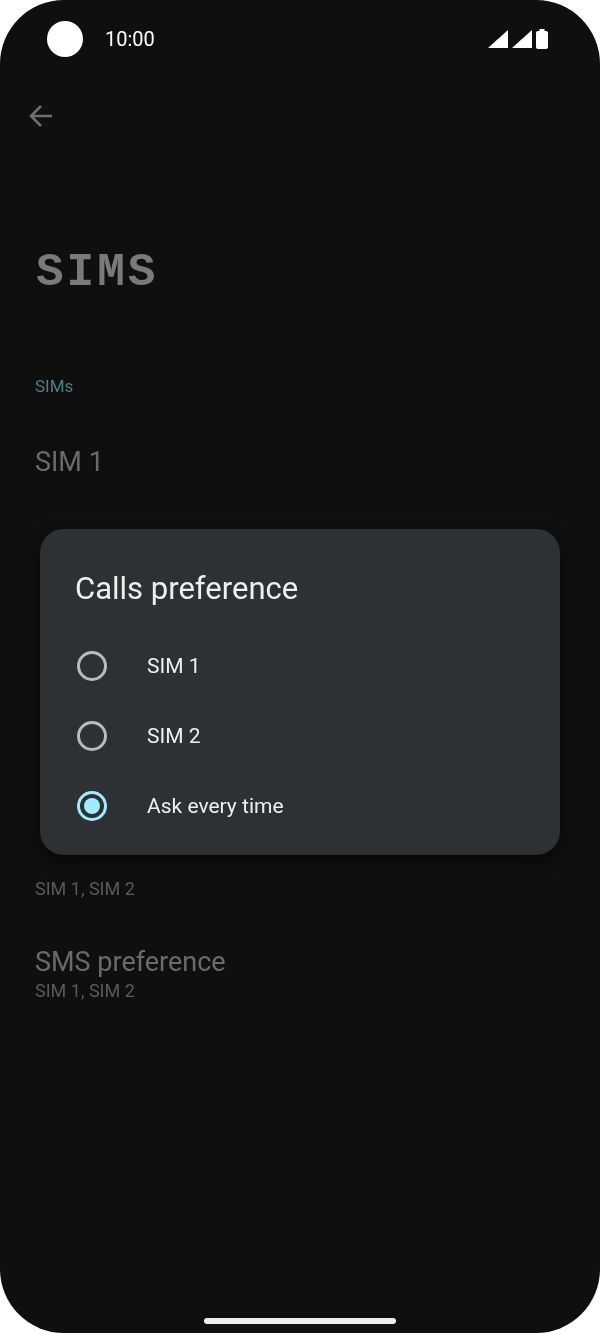  What do you see at coordinates (65, 39) in the screenshot?
I see `camera-cutout` at bounding box center [65, 39].